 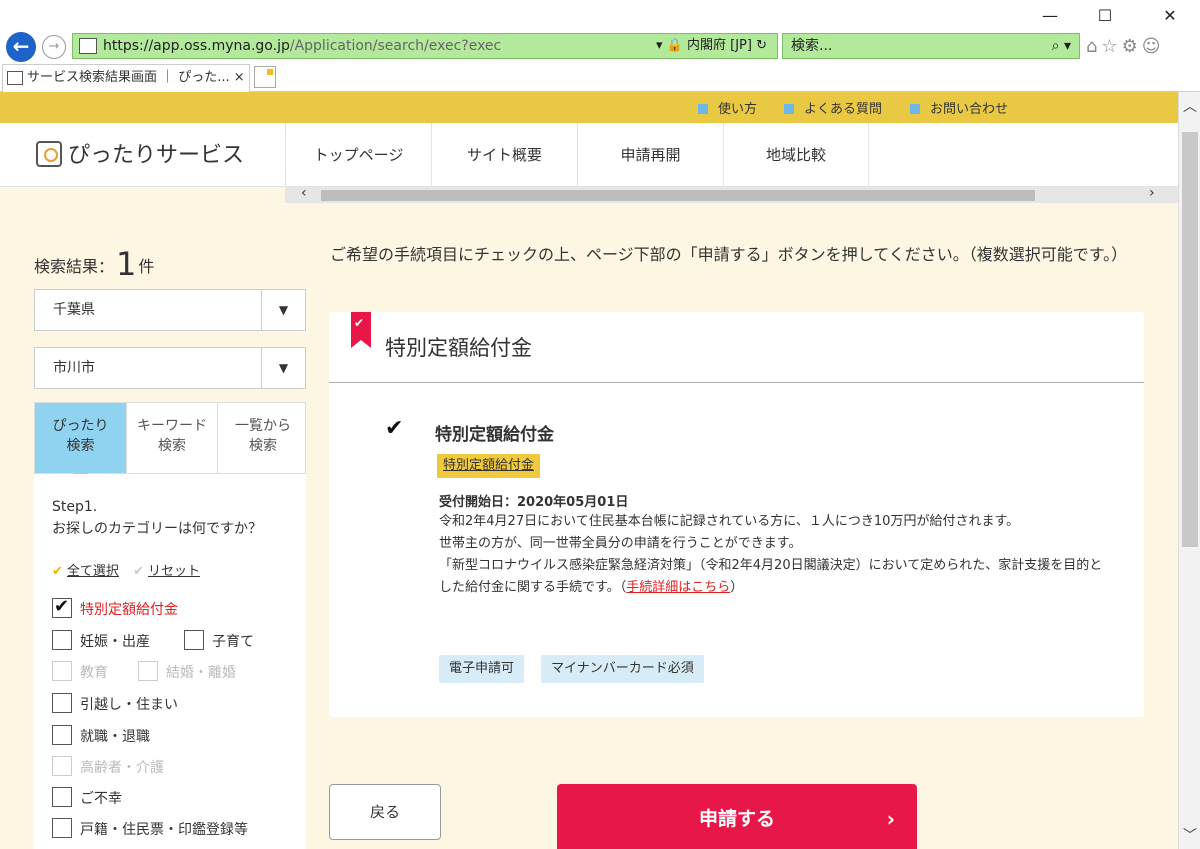 What do you see at coordinates (589, 107) in the screenshot?
I see `utility-bar: 使い方 よくある質問 お問い合わせ` at bounding box center [589, 107].